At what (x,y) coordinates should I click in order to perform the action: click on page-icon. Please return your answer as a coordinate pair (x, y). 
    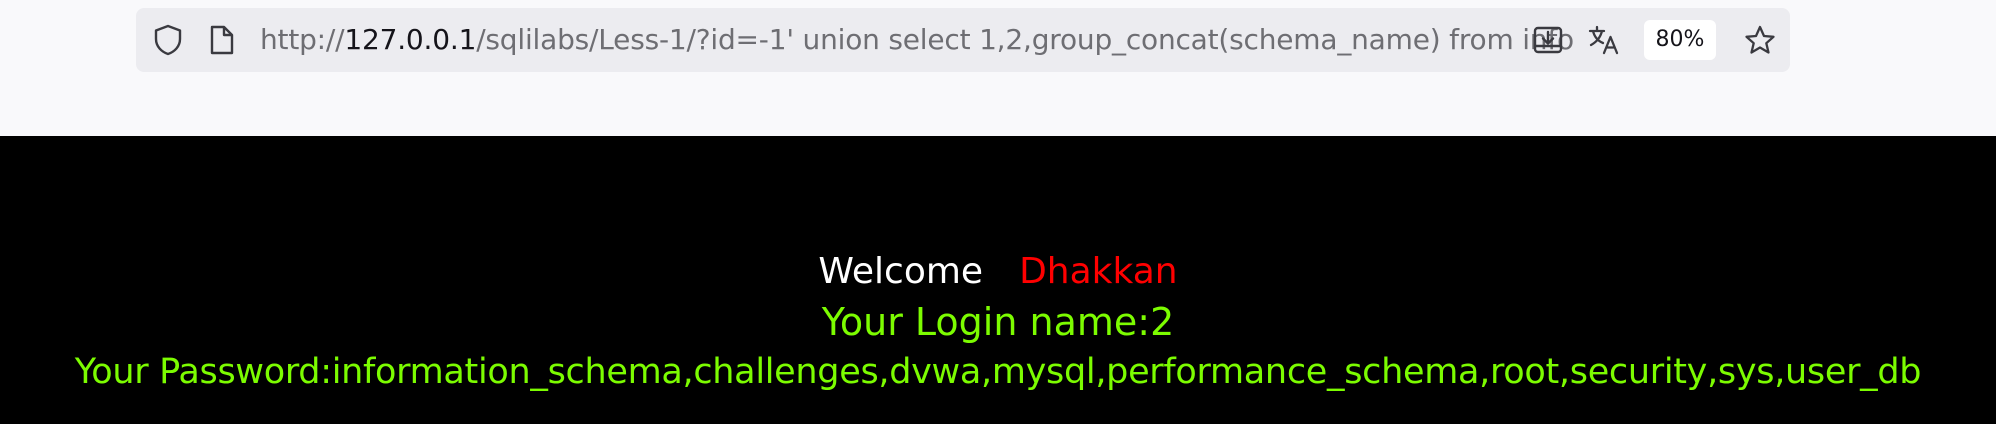
    Looking at the image, I should click on (222, 40).